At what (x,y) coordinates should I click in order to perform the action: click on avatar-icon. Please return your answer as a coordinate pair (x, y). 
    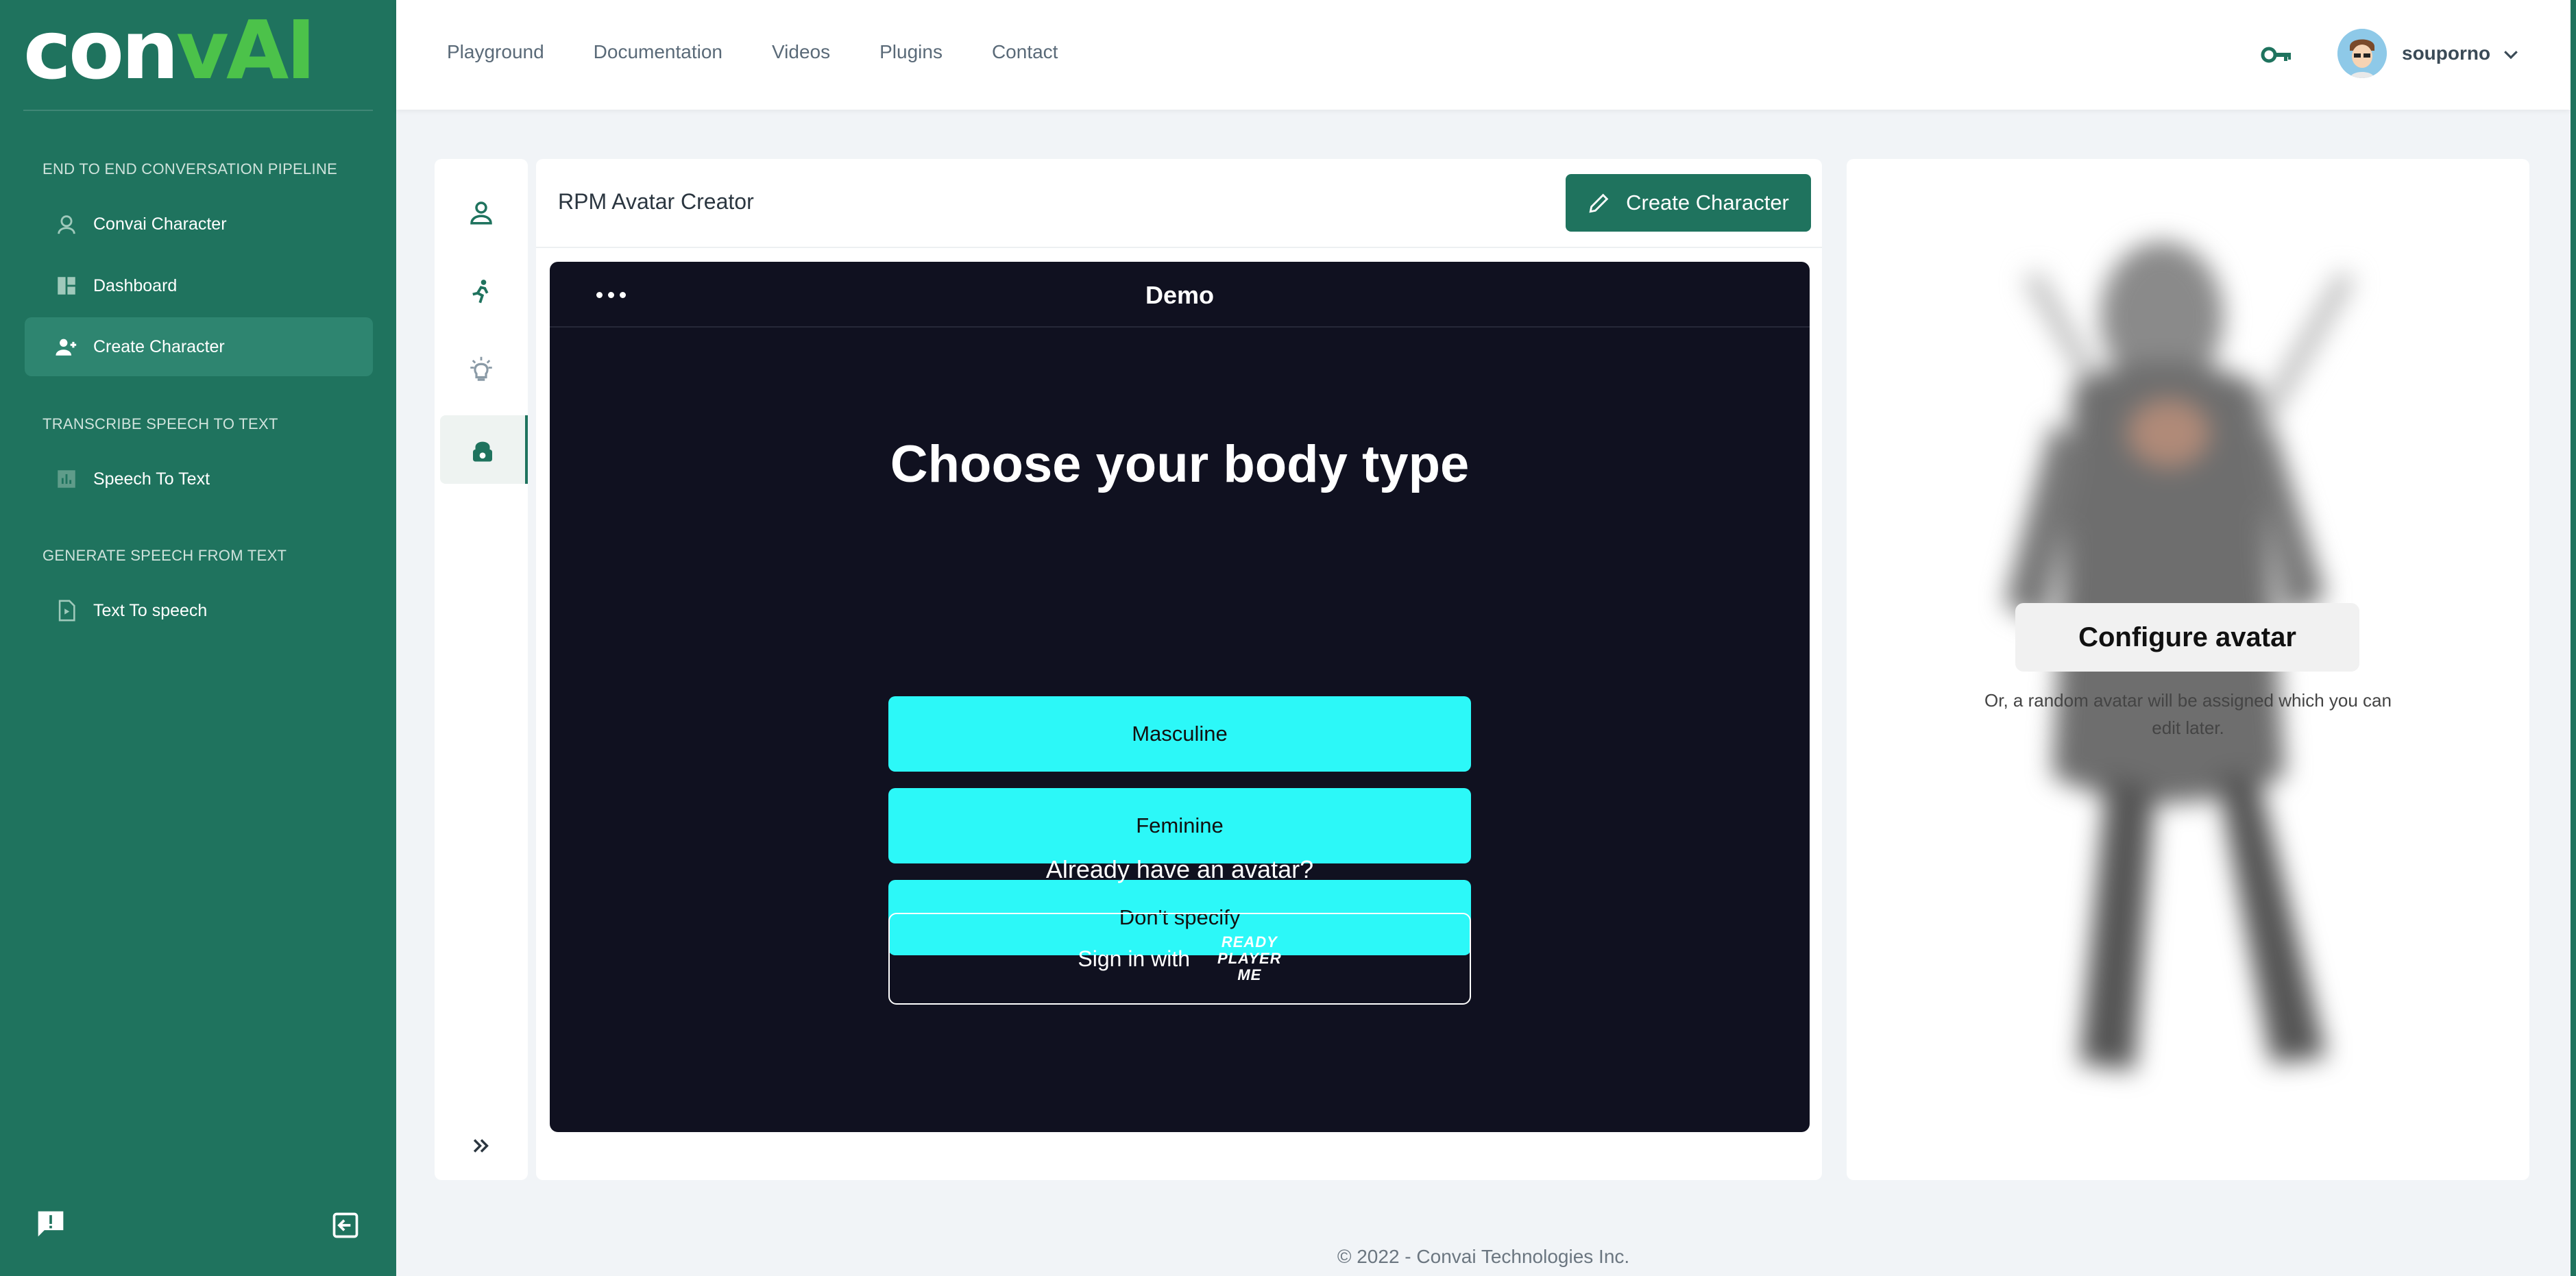
    Looking at the image, I should click on (482, 451).